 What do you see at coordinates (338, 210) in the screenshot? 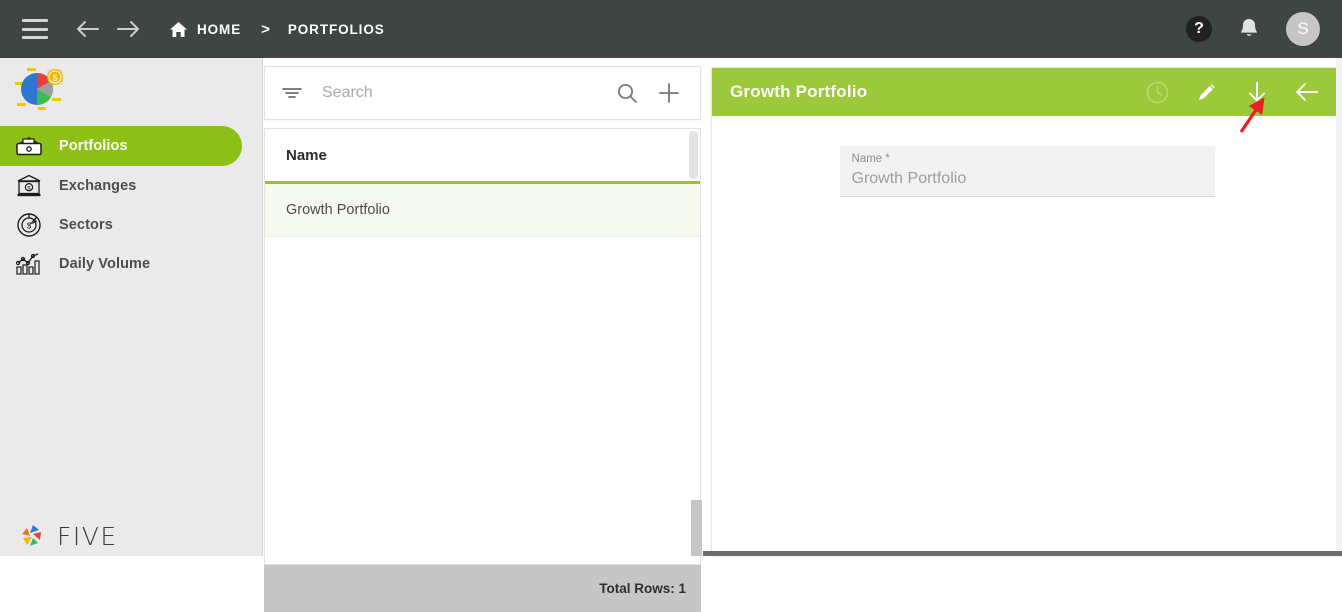
I see `cell-name: Growth Portfolio` at bounding box center [338, 210].